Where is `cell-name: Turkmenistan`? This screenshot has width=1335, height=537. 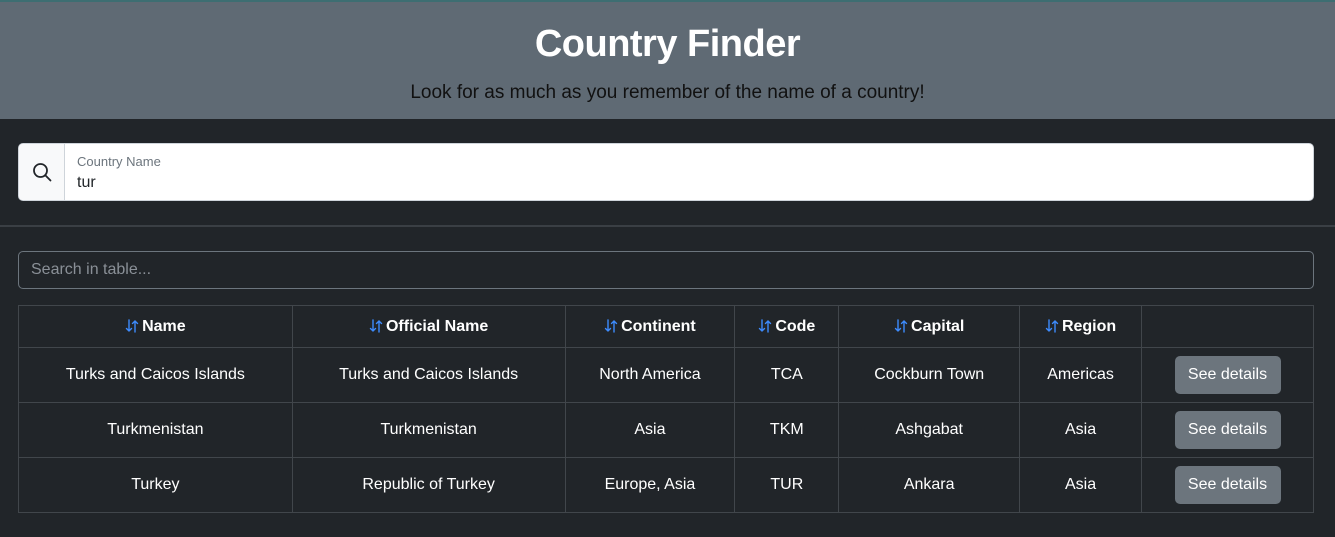
cell-name: Turkmenistan is located at coordinates (155, 430).